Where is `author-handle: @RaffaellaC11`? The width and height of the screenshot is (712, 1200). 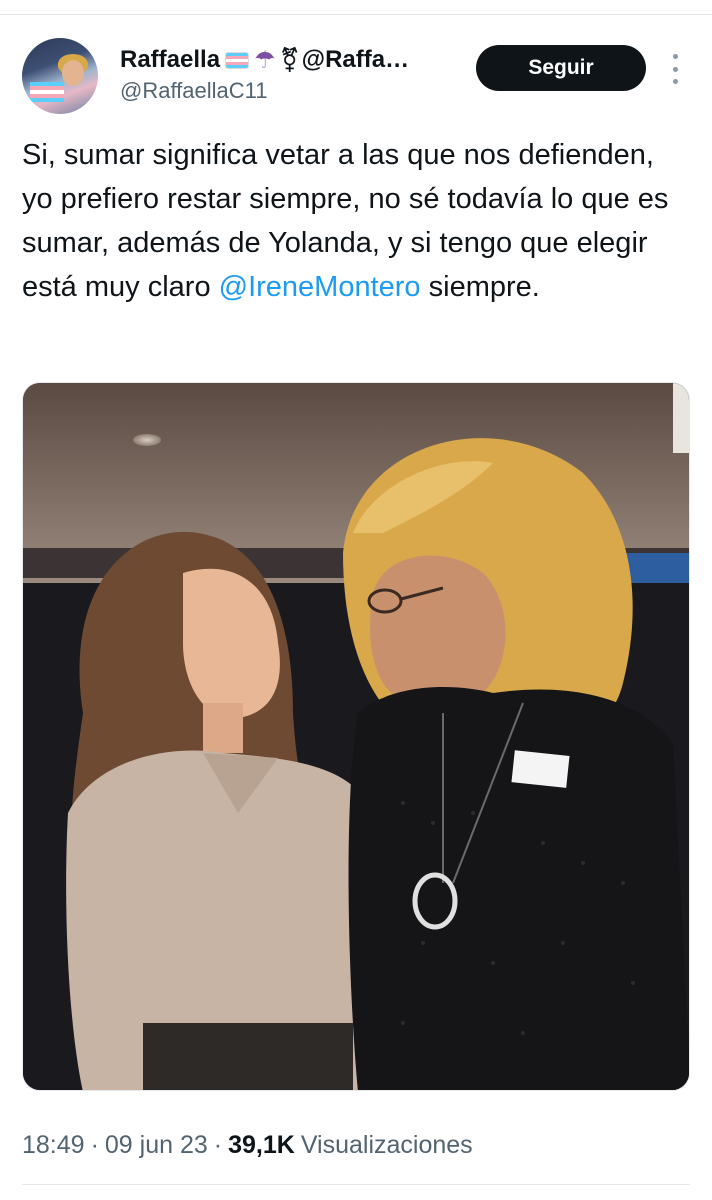 author-handle: @RaffaellaC11 is located at coordinates (194, 91).